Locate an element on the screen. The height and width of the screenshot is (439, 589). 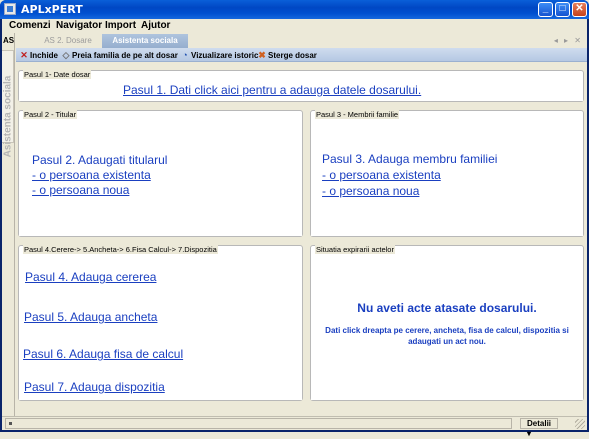
status-text-field is located at coordinates (258, 423).